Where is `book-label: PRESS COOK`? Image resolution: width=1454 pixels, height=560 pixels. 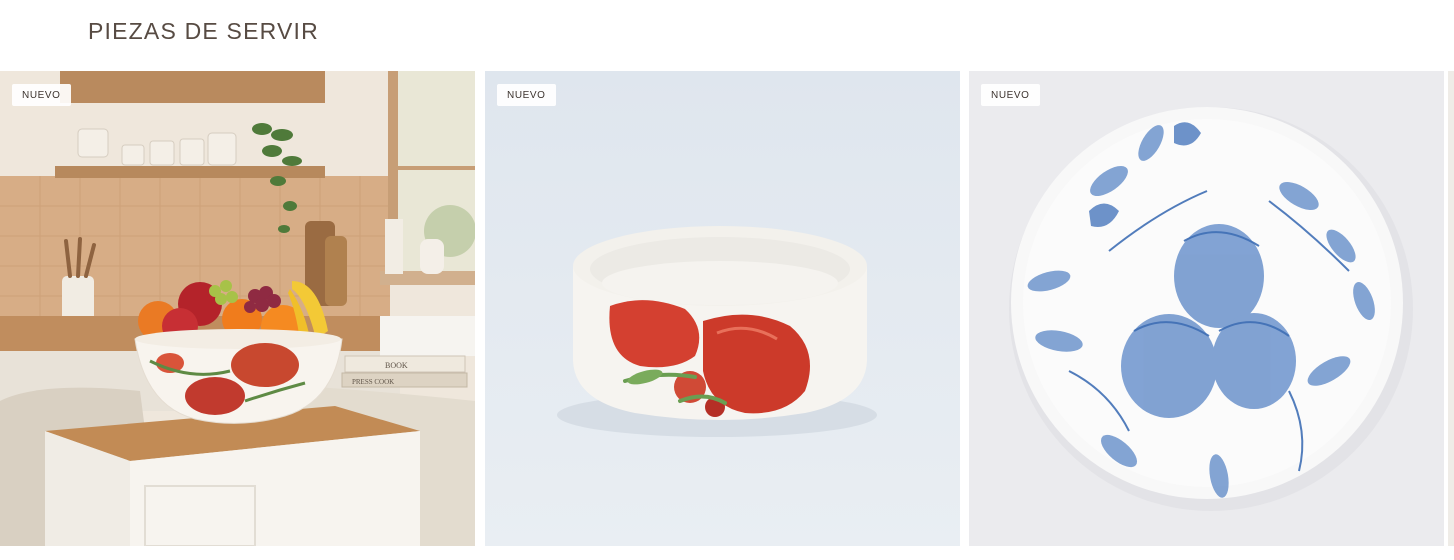 book-label: PRESS COOK is located at coordinates (373, 382).